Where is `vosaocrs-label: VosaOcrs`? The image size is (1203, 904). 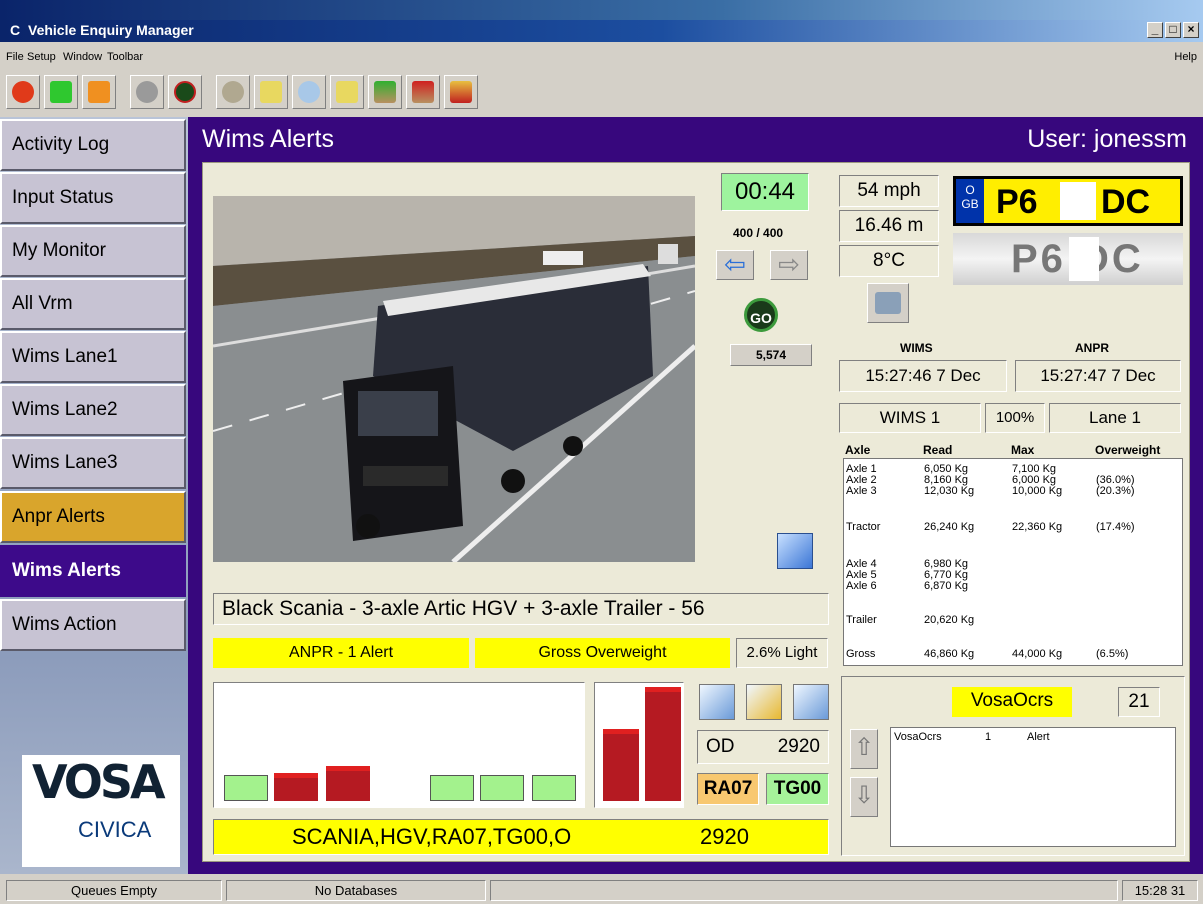
vosaocrs-label: VosaOcrs is located at coordinates (1012, 702).